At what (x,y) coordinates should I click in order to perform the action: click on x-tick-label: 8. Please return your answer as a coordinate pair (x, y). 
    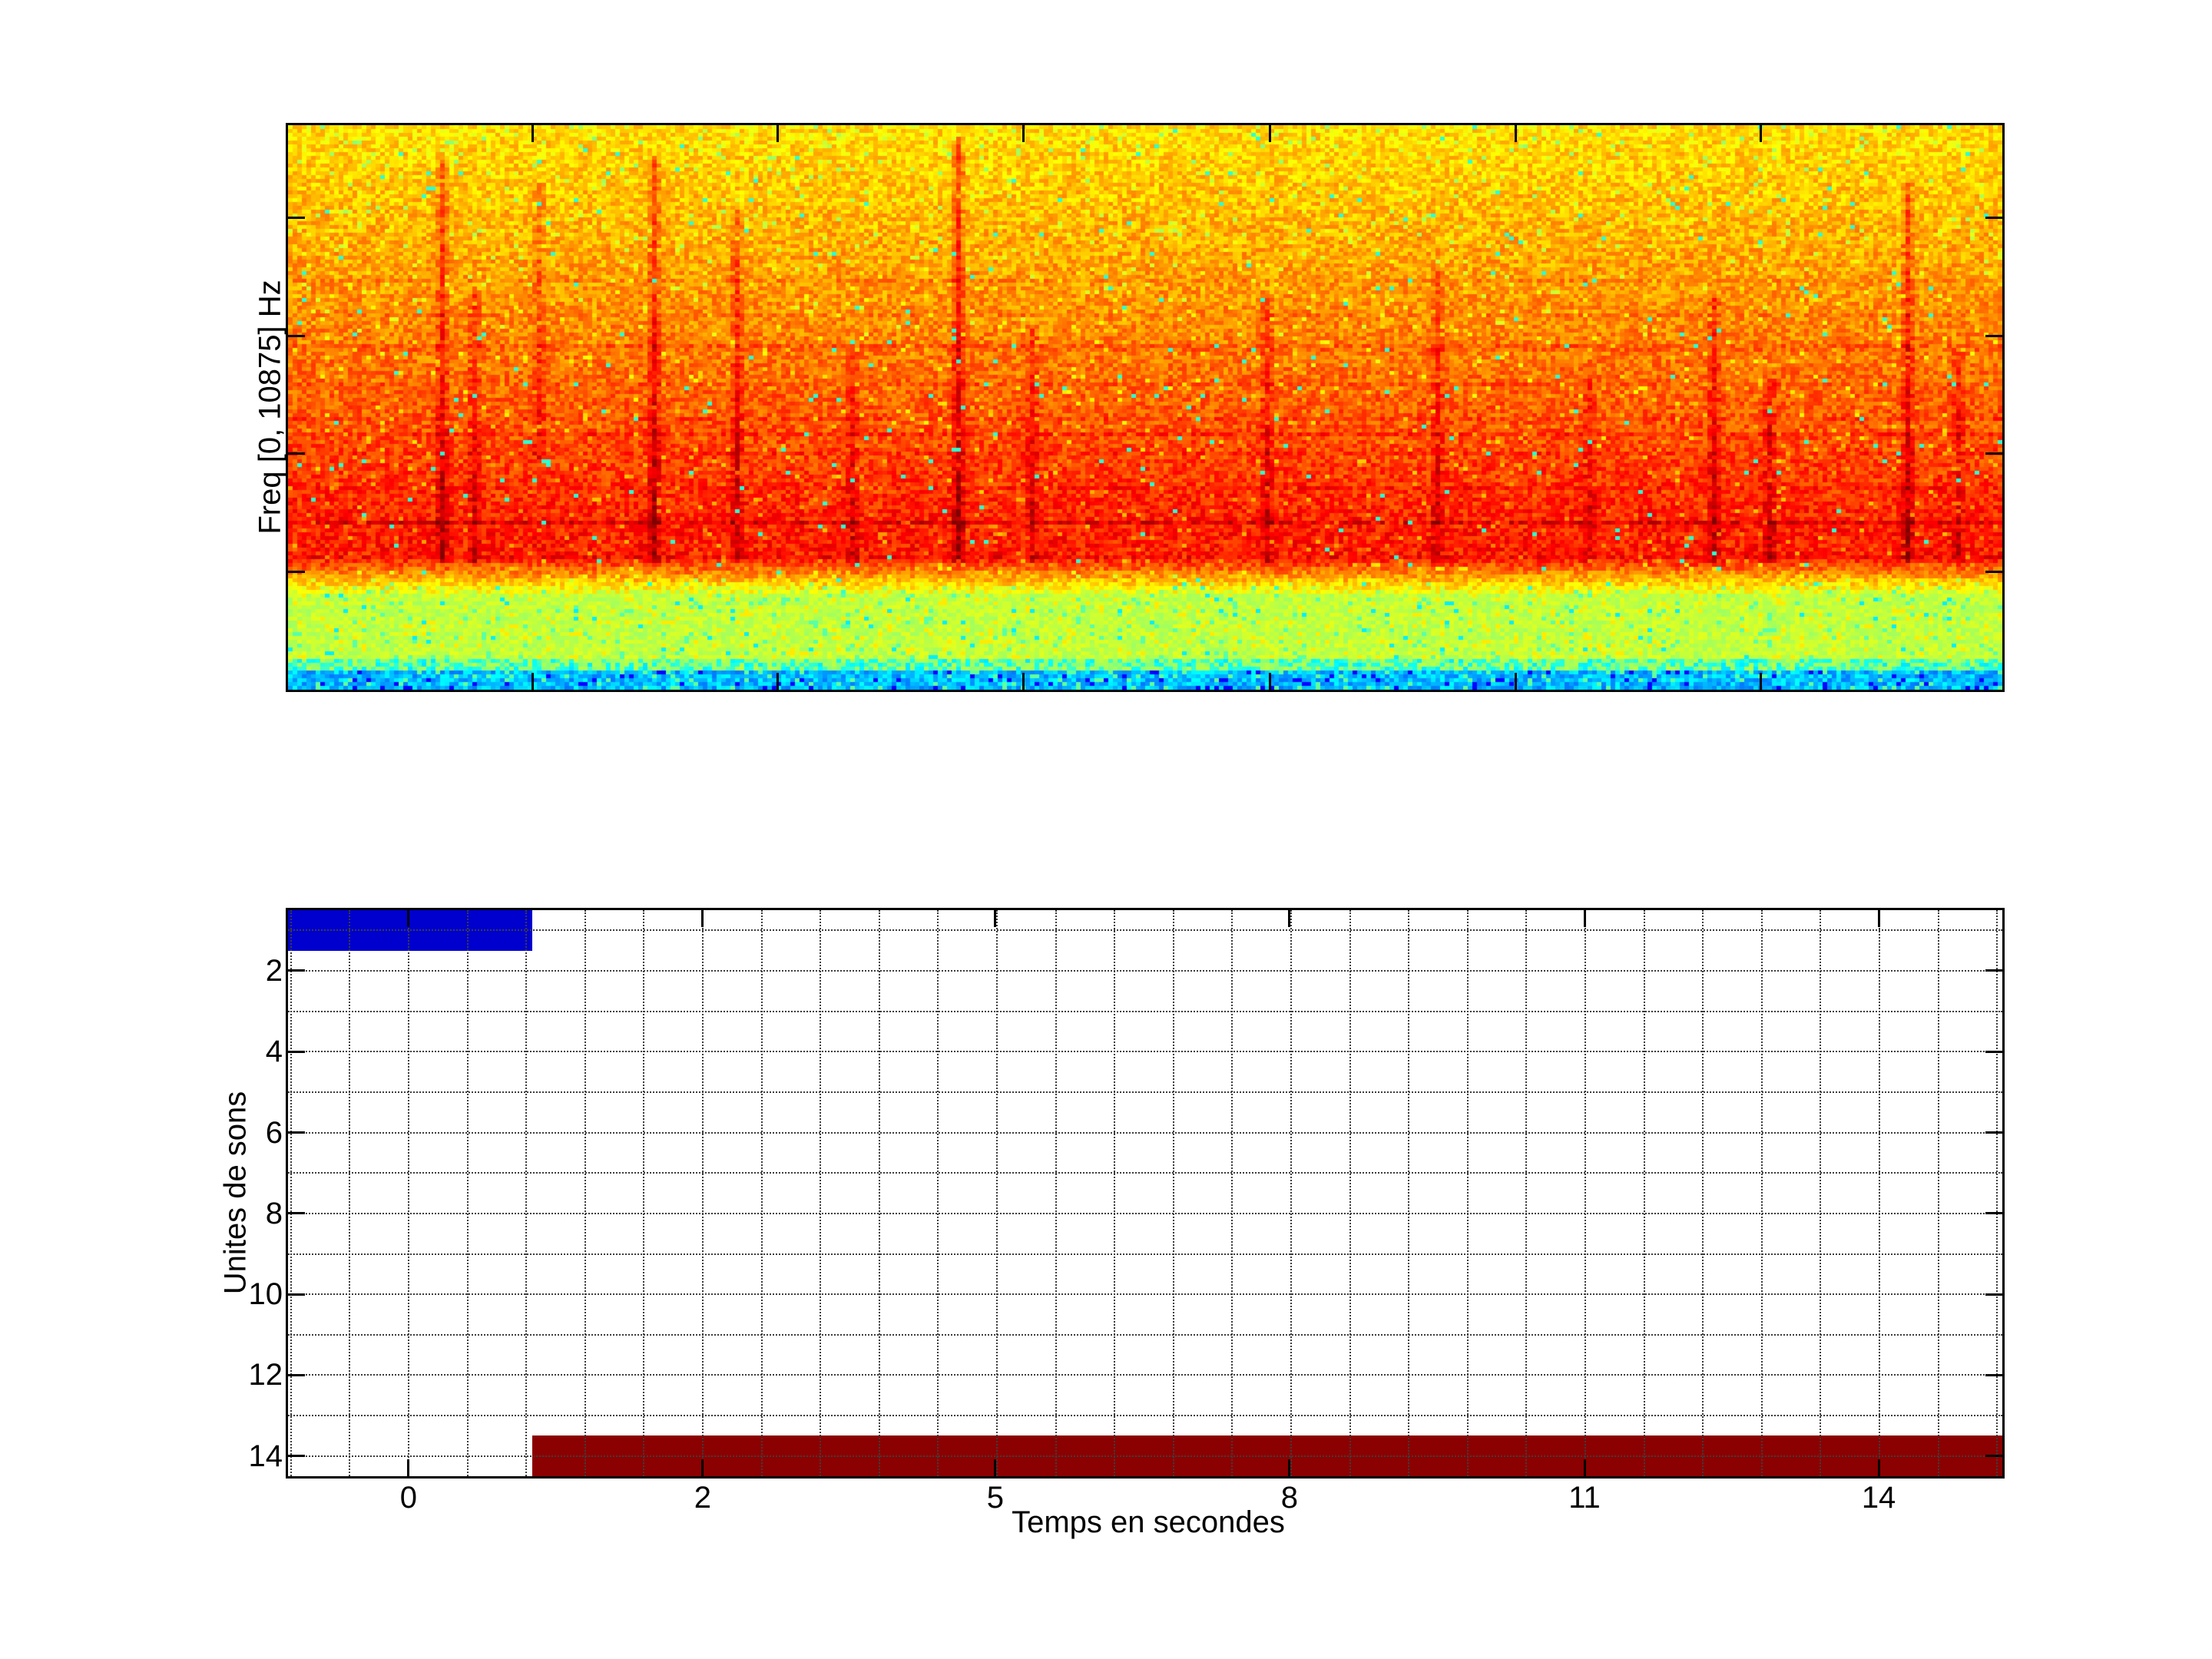
    Looking at the image, I should click on (1289, 1498).